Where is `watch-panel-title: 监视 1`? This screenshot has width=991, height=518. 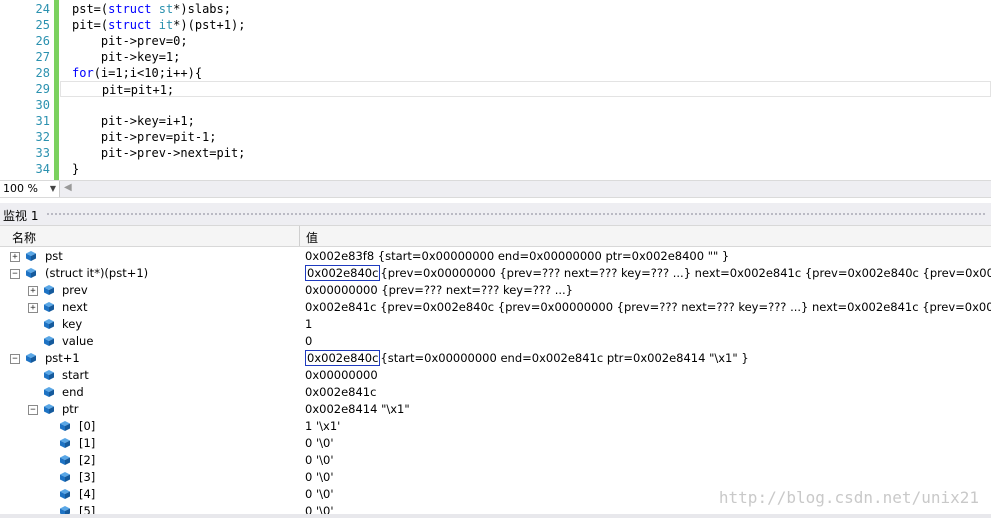 watch-panel-title: 监视 1 is located at coordinates (21, 216).